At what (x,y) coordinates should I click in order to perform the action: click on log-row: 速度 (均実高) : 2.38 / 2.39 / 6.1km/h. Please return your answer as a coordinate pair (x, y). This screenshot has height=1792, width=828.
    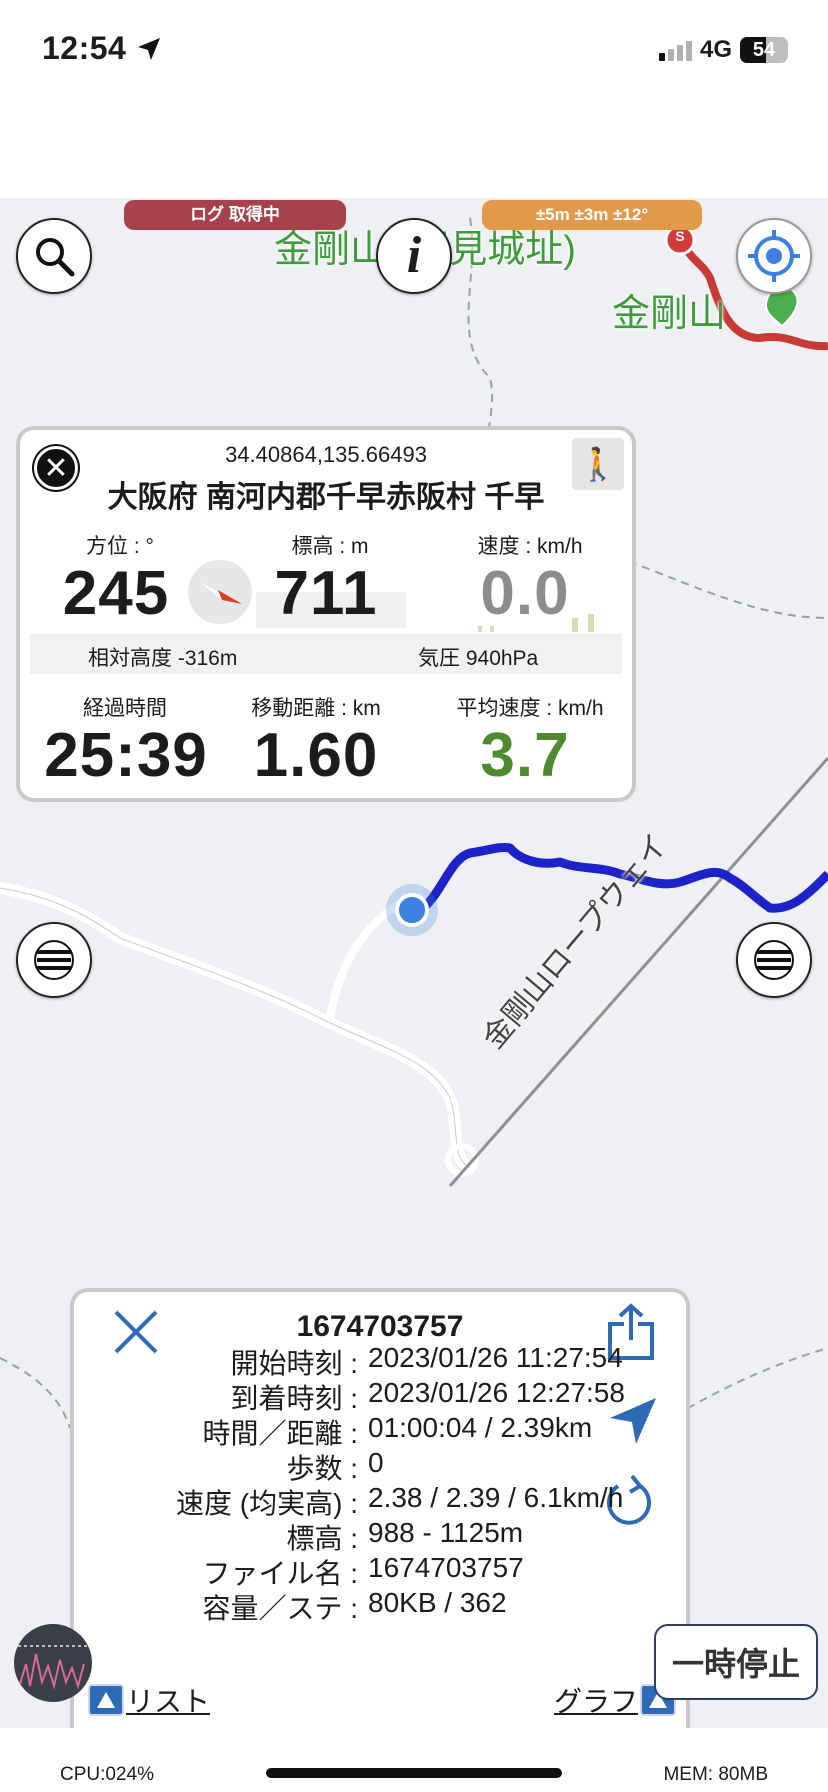
    Looking at the image, I should click on (380, 1502).